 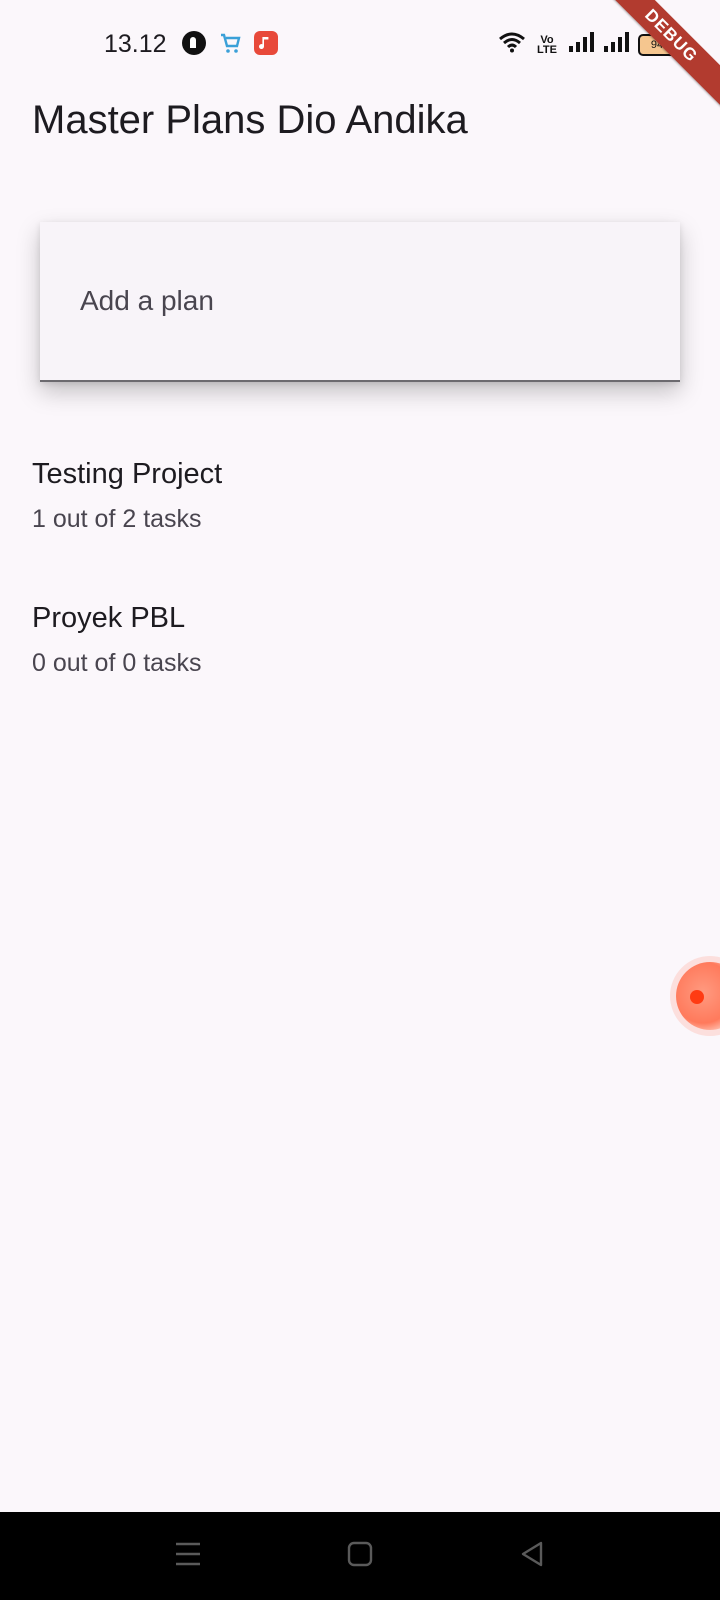 I want to click on plan-progress: 1 out of 2 tasks, so click(x=117, y=519).